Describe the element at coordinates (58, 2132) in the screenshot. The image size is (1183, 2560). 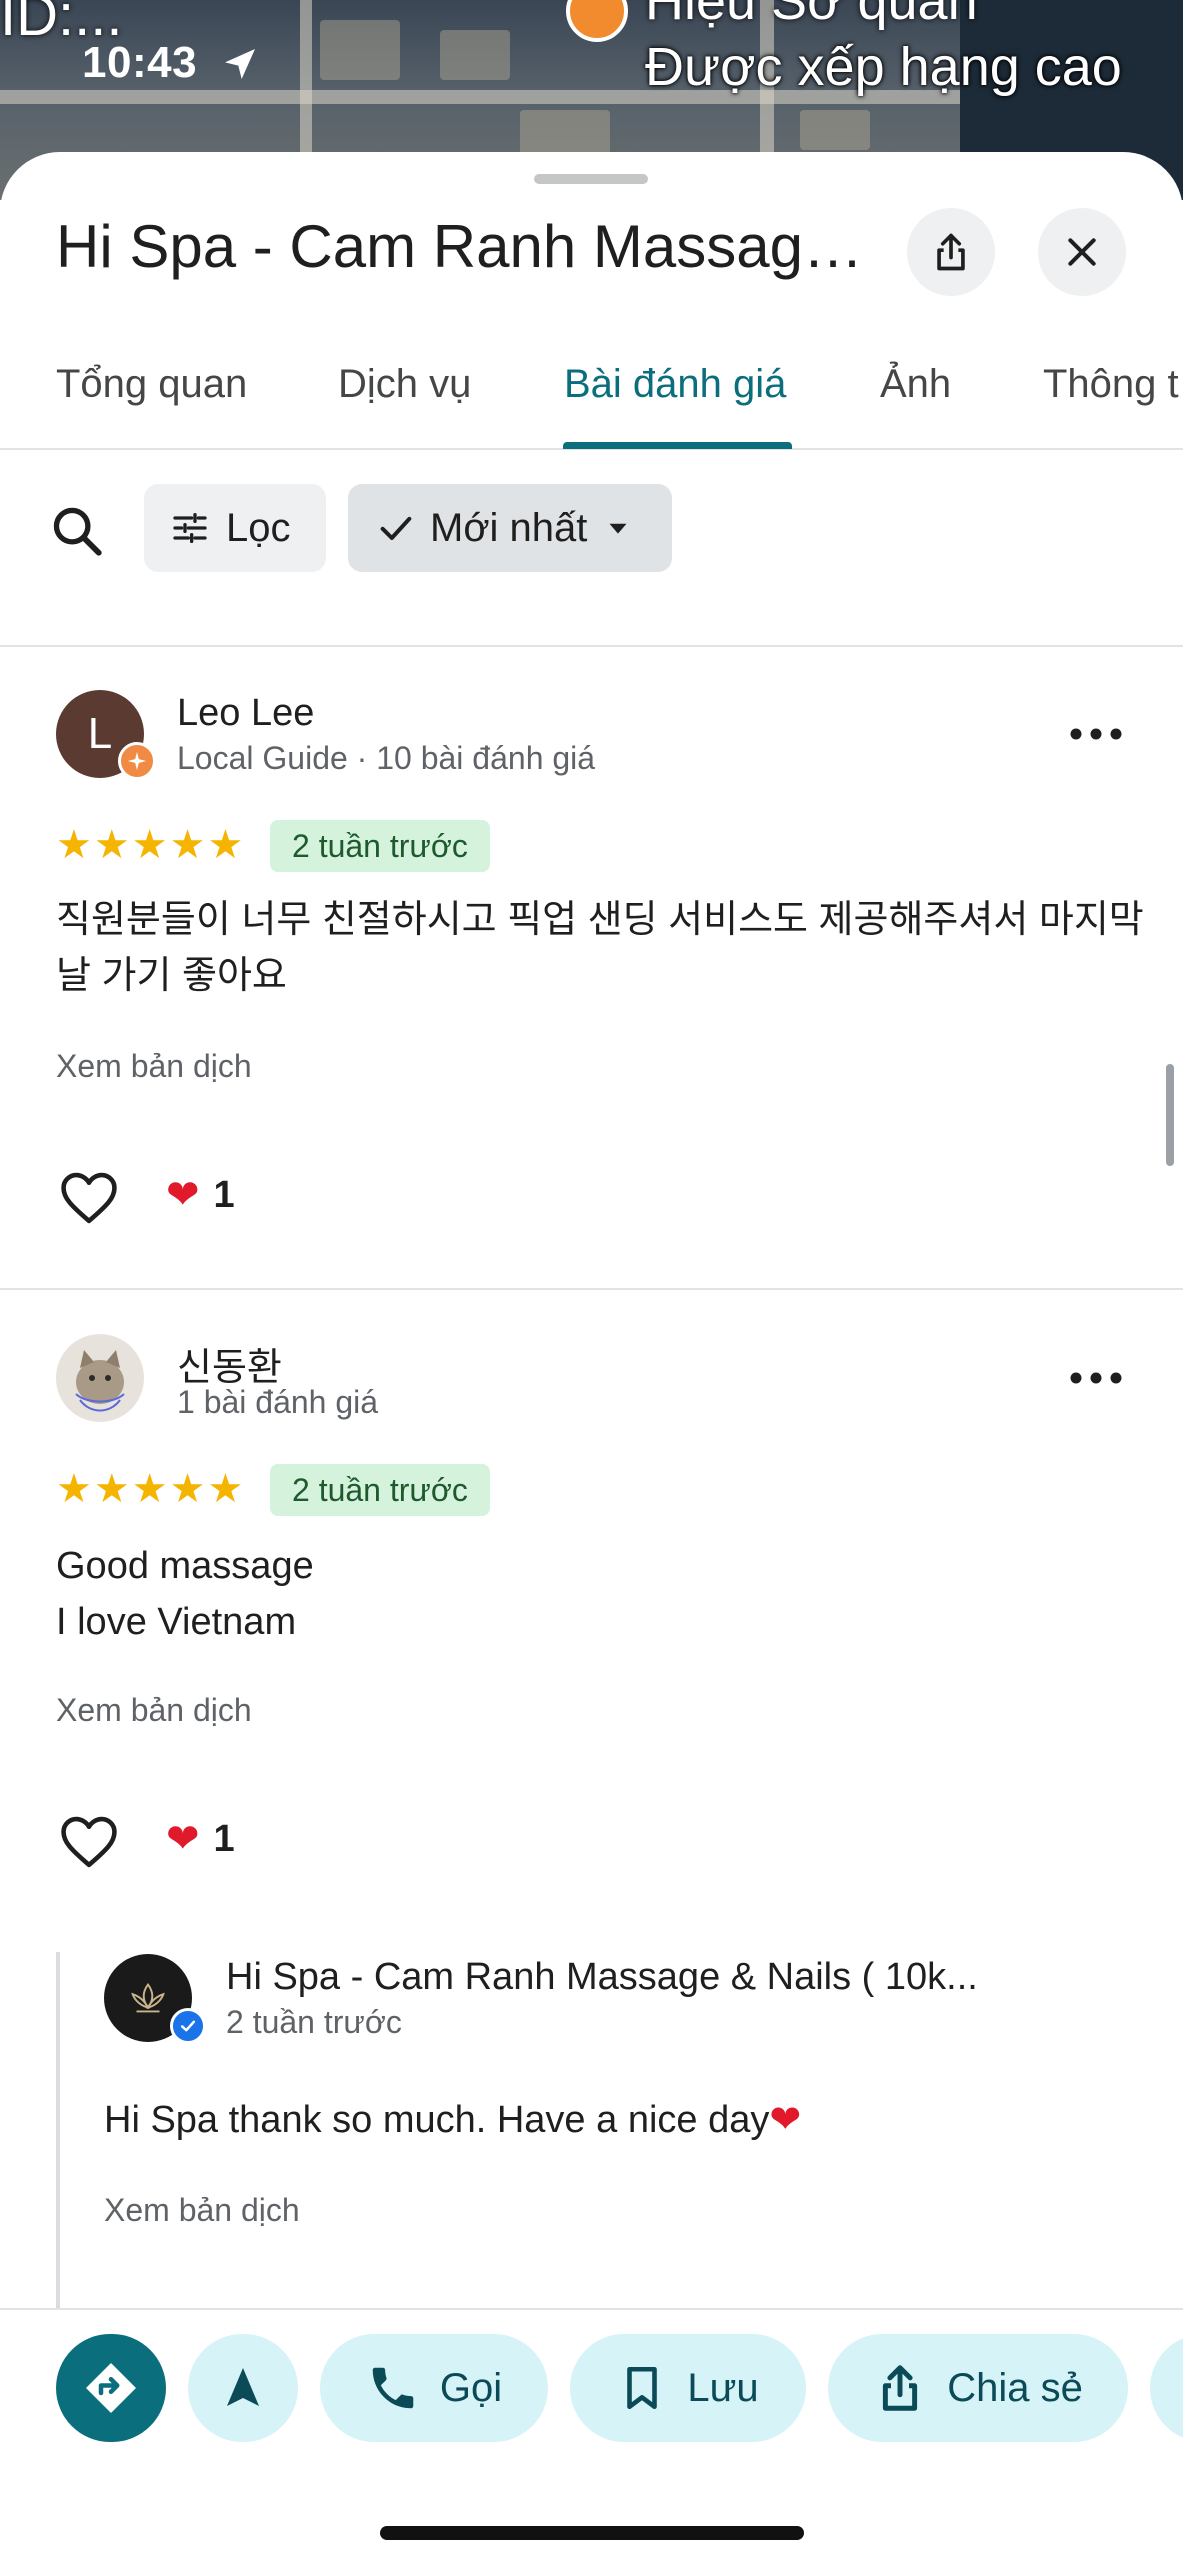
I see `reply-thread-line` at that location.